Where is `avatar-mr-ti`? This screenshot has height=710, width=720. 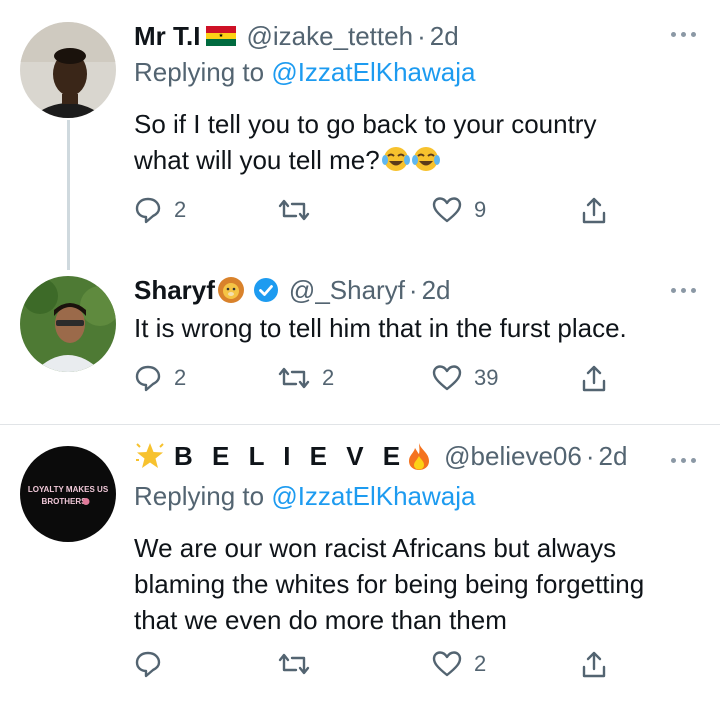
avatar-mr-ti is located at coordinates (68, 70).